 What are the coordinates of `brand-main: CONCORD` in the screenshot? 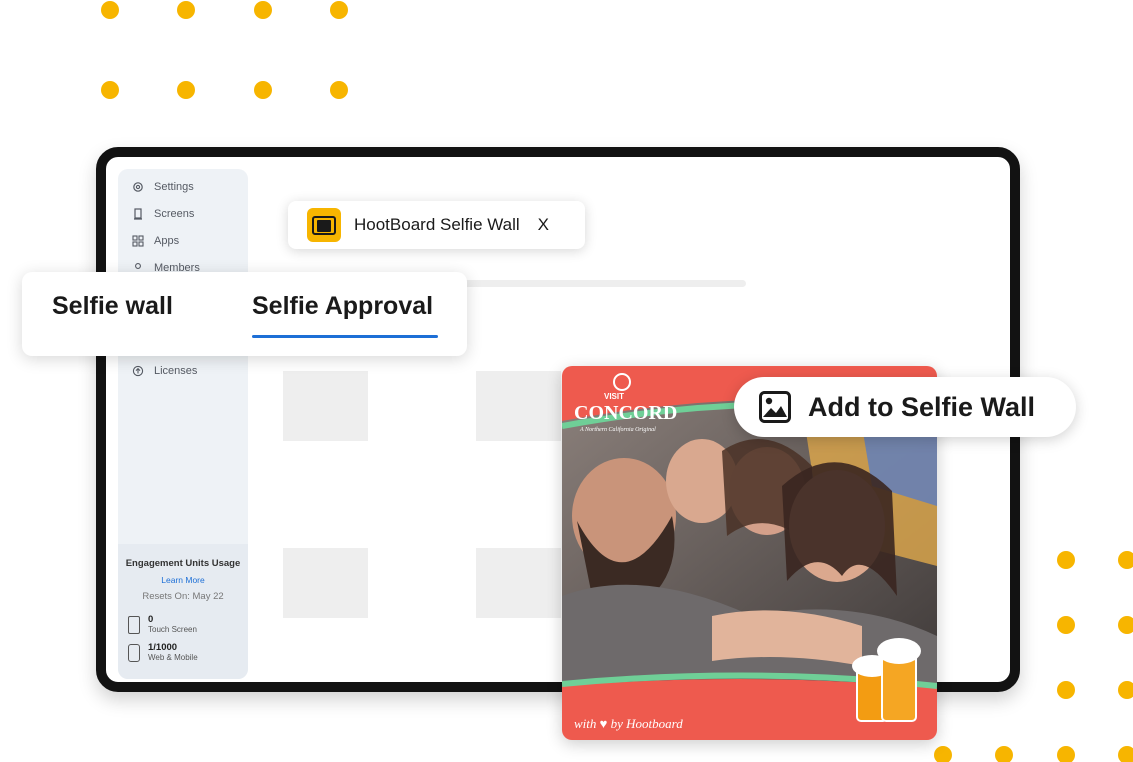 It's located at (625, 413).